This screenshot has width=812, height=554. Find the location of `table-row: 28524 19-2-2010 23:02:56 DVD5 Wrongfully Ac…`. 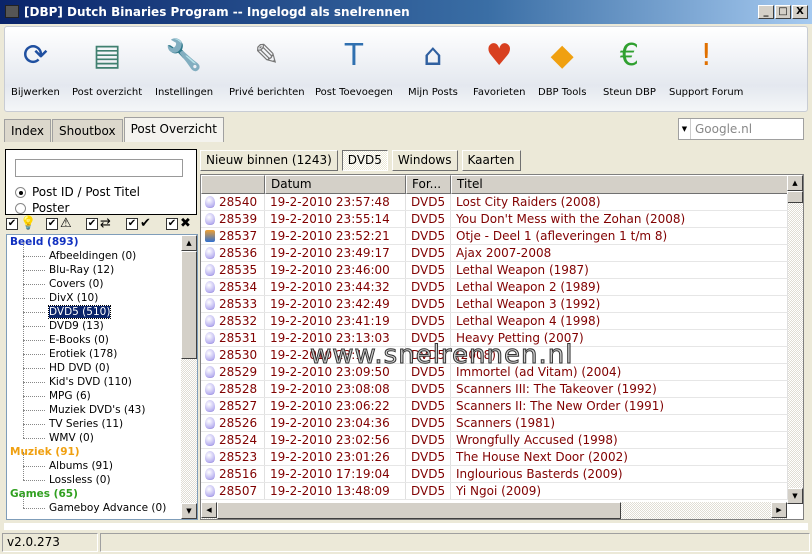

table-row: 28524 19-2-2010 23:02:56 DVD5 Wrongfully Ac… is located at coordinates (494, 440).